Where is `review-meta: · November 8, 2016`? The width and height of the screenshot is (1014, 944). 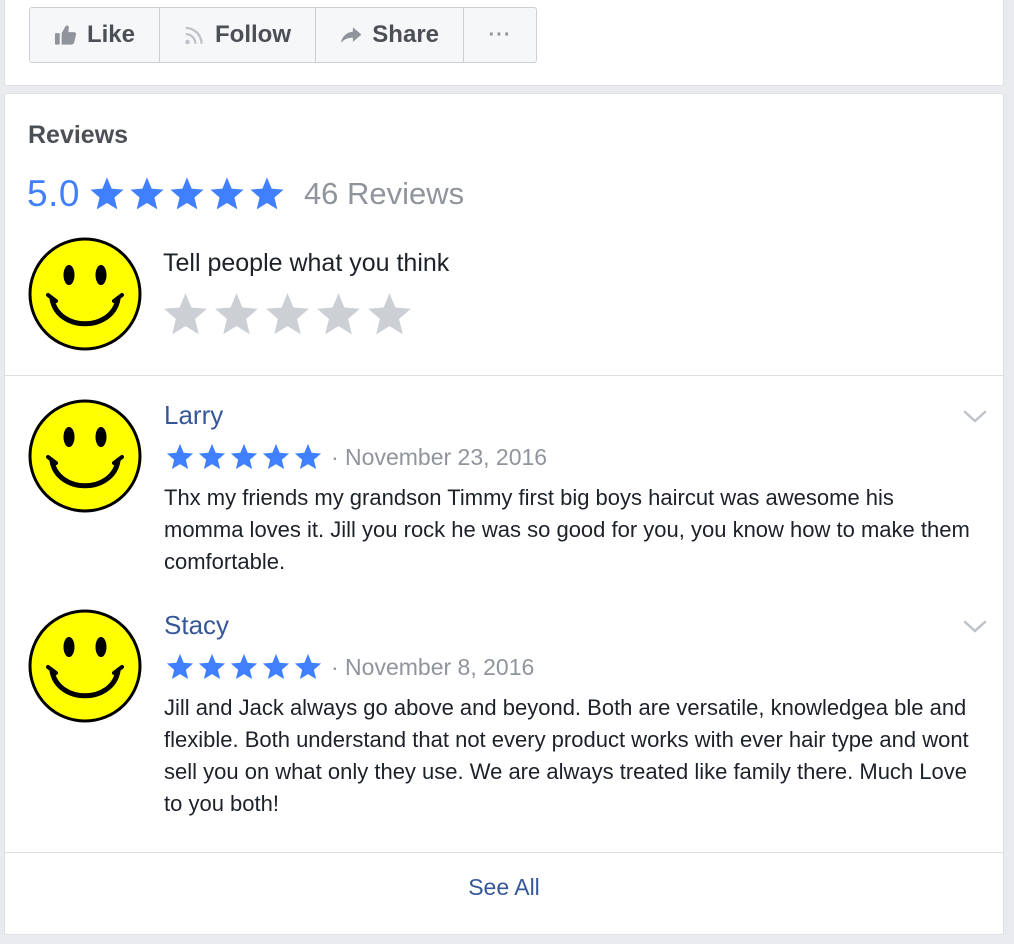
review-meta: · November 8, 2016 is located at coordinates (349, 667).